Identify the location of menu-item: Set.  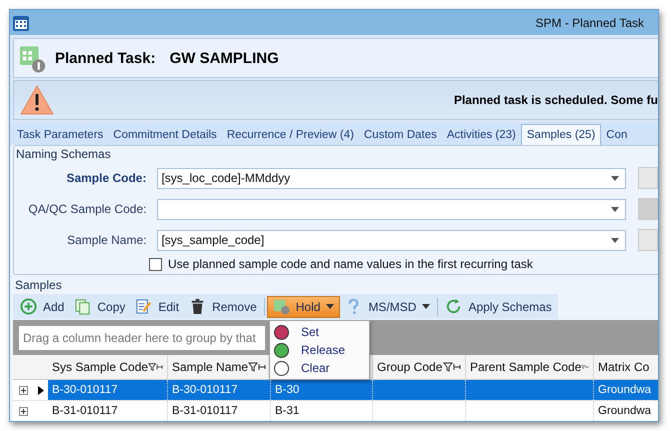
(319, 332).